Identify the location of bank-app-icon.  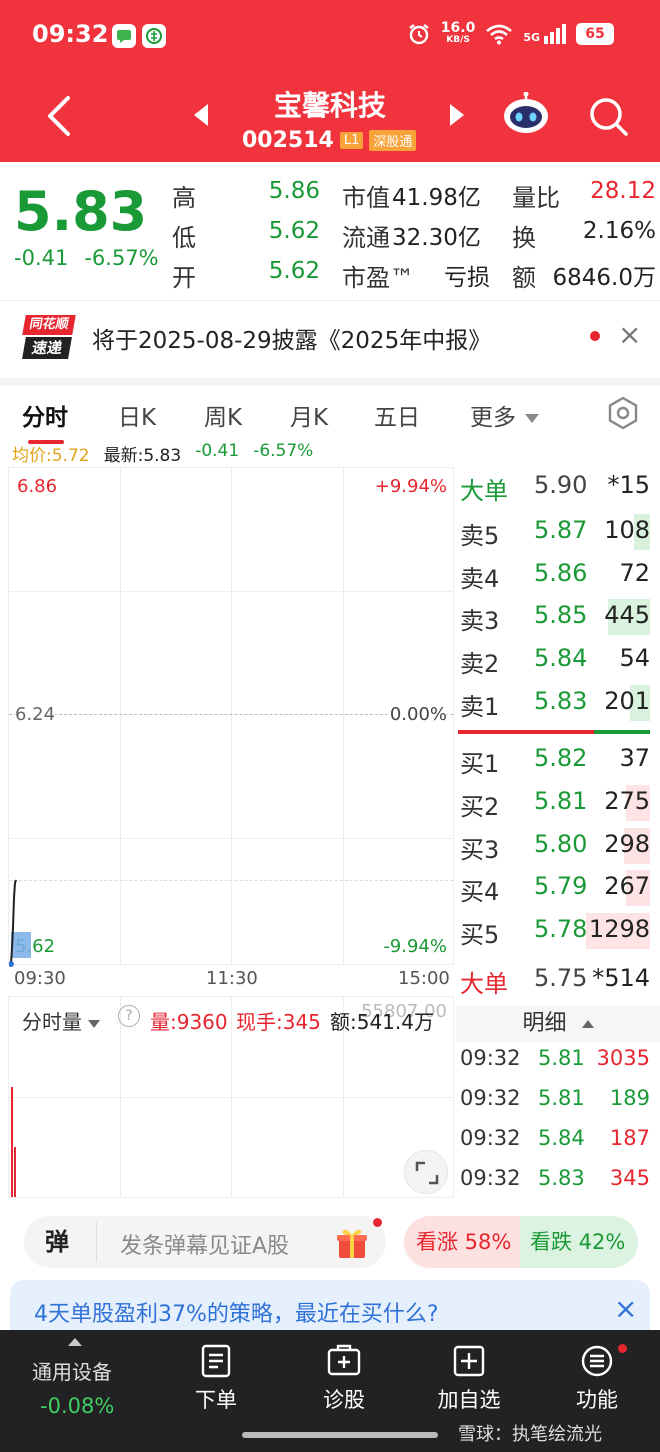
(154, 36).